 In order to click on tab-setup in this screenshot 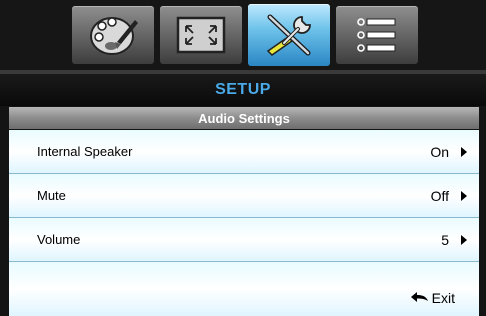, I will do `click(289, 35)`.